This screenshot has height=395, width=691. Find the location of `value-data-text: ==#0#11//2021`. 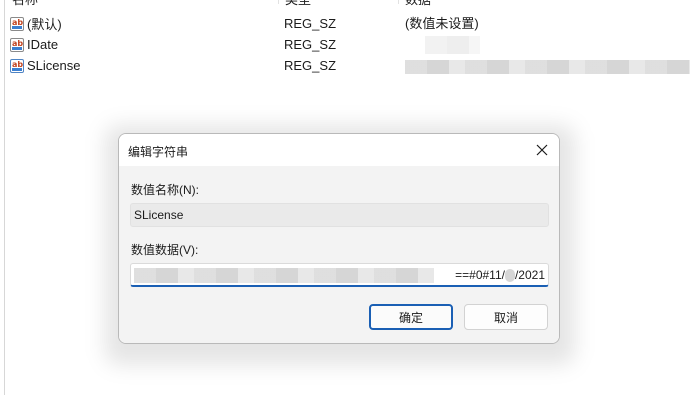

value-data-text: ==#0#11//2021 is located at coordinates (500, 275).